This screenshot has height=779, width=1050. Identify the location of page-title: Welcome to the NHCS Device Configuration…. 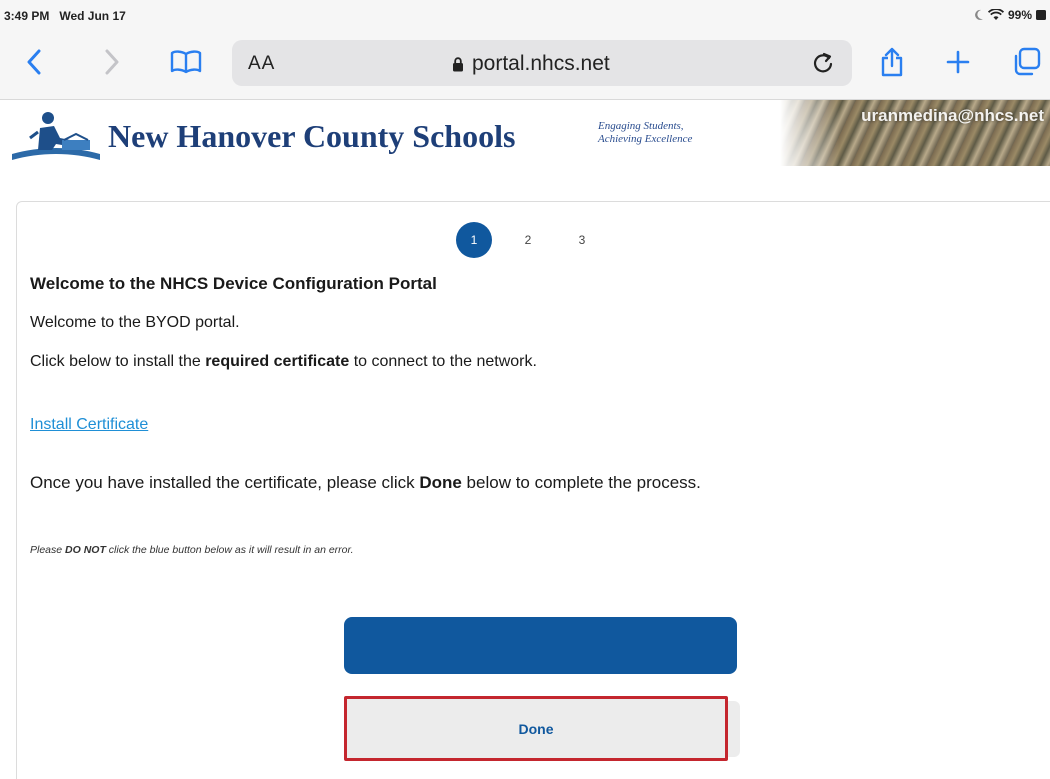
(233, 283).